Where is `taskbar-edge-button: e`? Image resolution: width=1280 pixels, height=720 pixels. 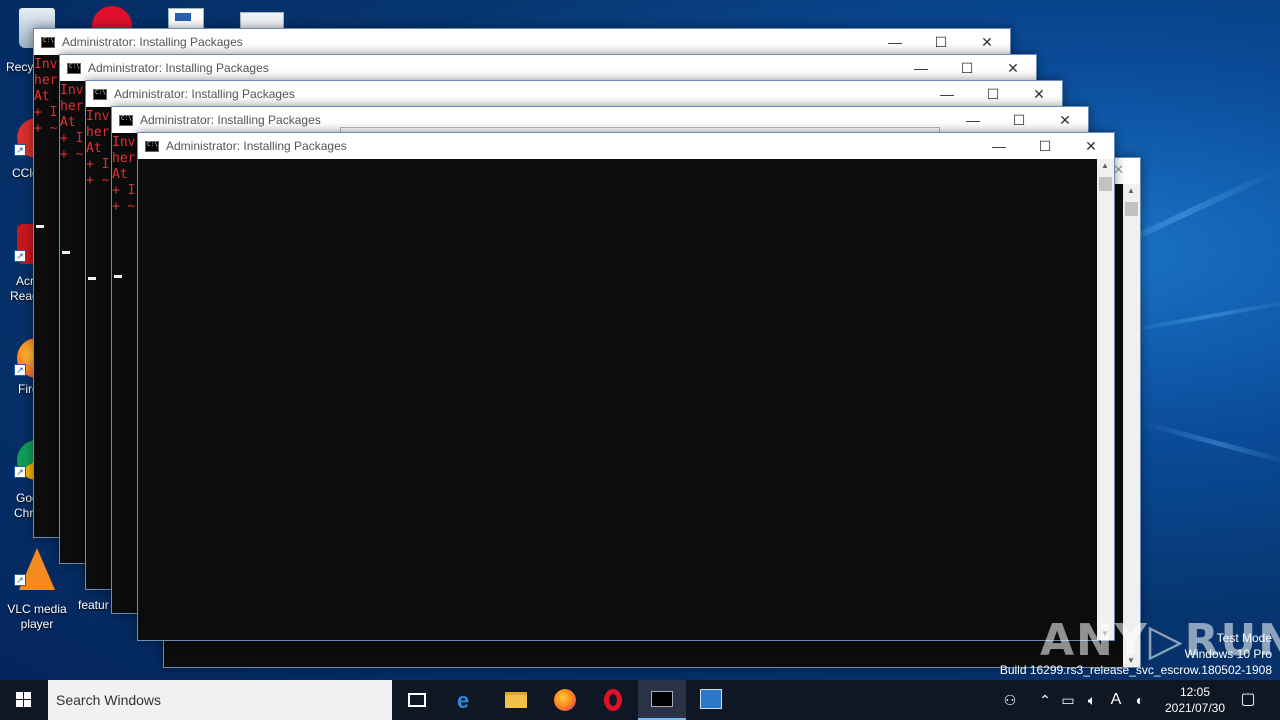 taskbar-edge-button: e is located at coordinates (467, 700).